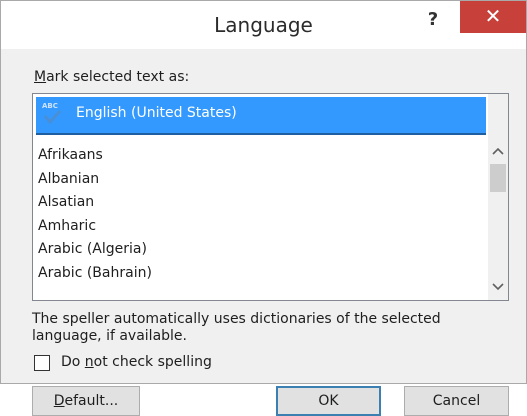 This screenshot has width=527, height=416. What do you see at coordinates (262, 203) in the screenshot?
I see `list-item: Alsatian` at bounding box center [262, 203].